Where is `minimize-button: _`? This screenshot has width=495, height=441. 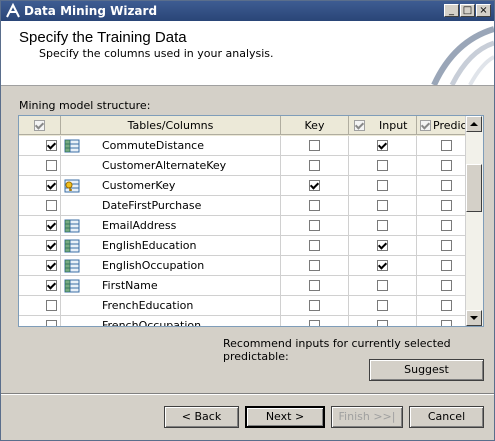
minimize-button: _ is located at coordinates (451, 10).